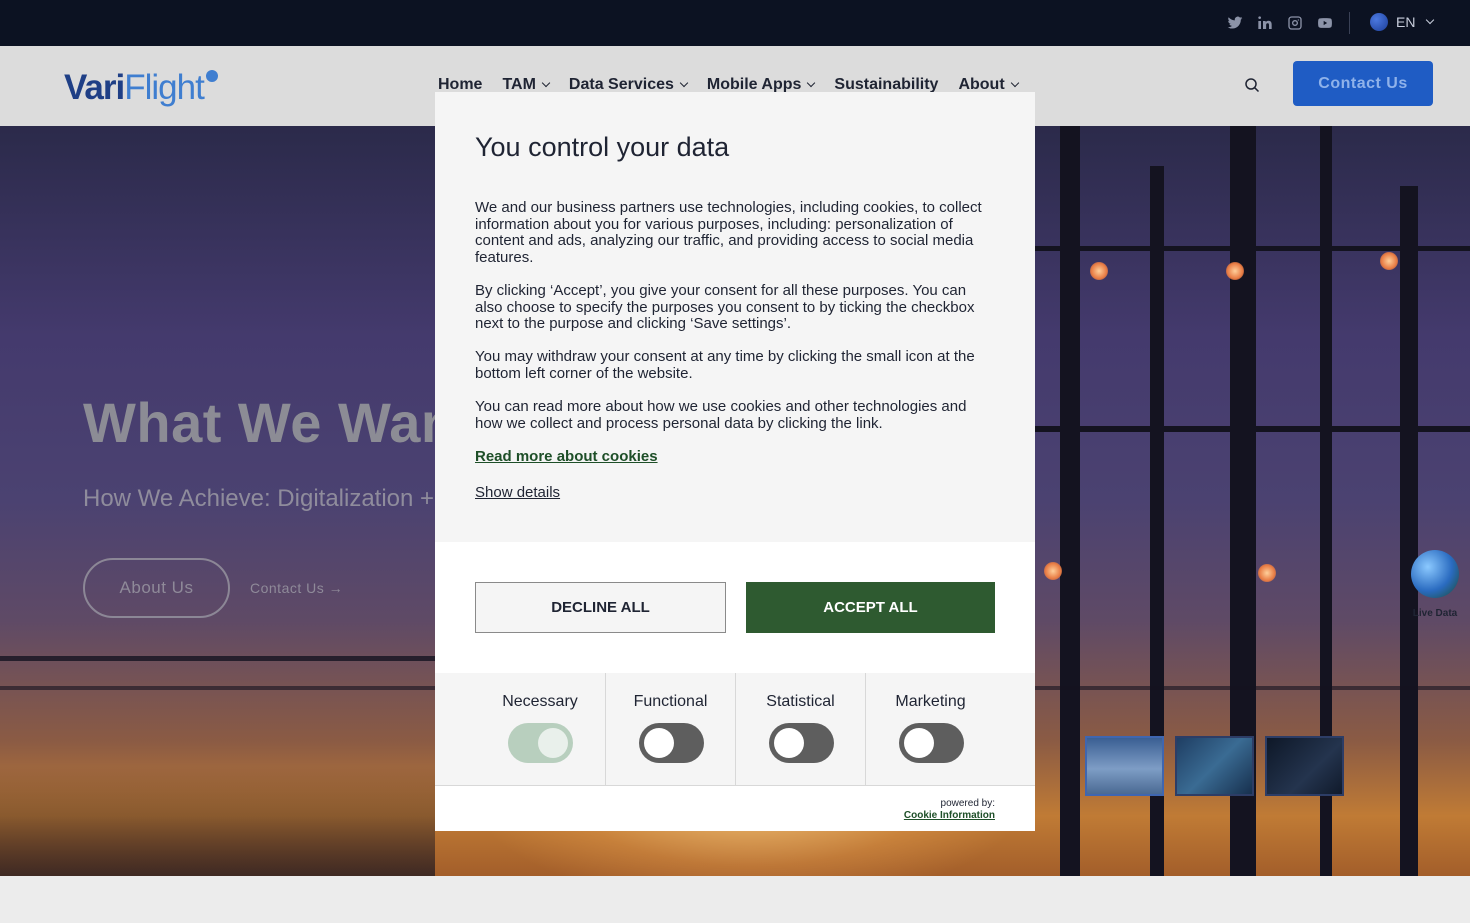 The width and height of the screenshot is (1470, 923). Describe the element at coordinates (164, 87) in the screenshot. I see `logo-flight: Flight` at that location.